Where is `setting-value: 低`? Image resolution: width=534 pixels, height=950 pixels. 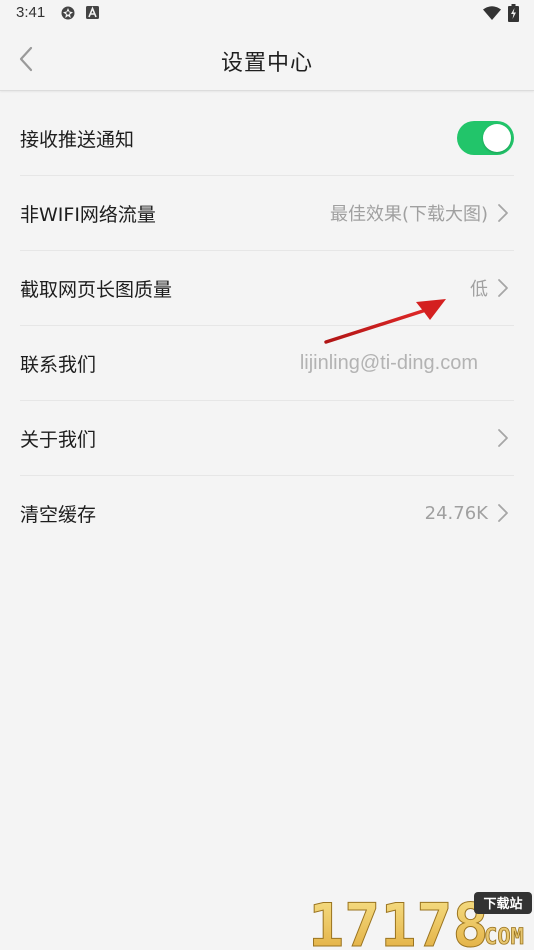 setting-value: 低 is located at coordinates (479, 289).